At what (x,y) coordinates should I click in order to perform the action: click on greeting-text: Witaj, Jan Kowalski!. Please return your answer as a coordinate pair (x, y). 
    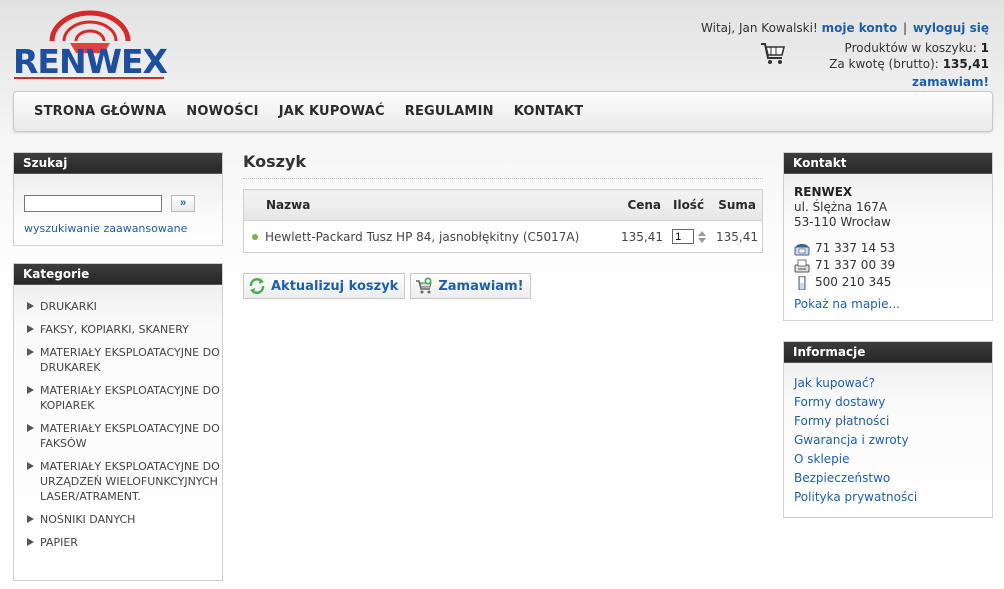
    Looking at the image, I should click on (759, 28).